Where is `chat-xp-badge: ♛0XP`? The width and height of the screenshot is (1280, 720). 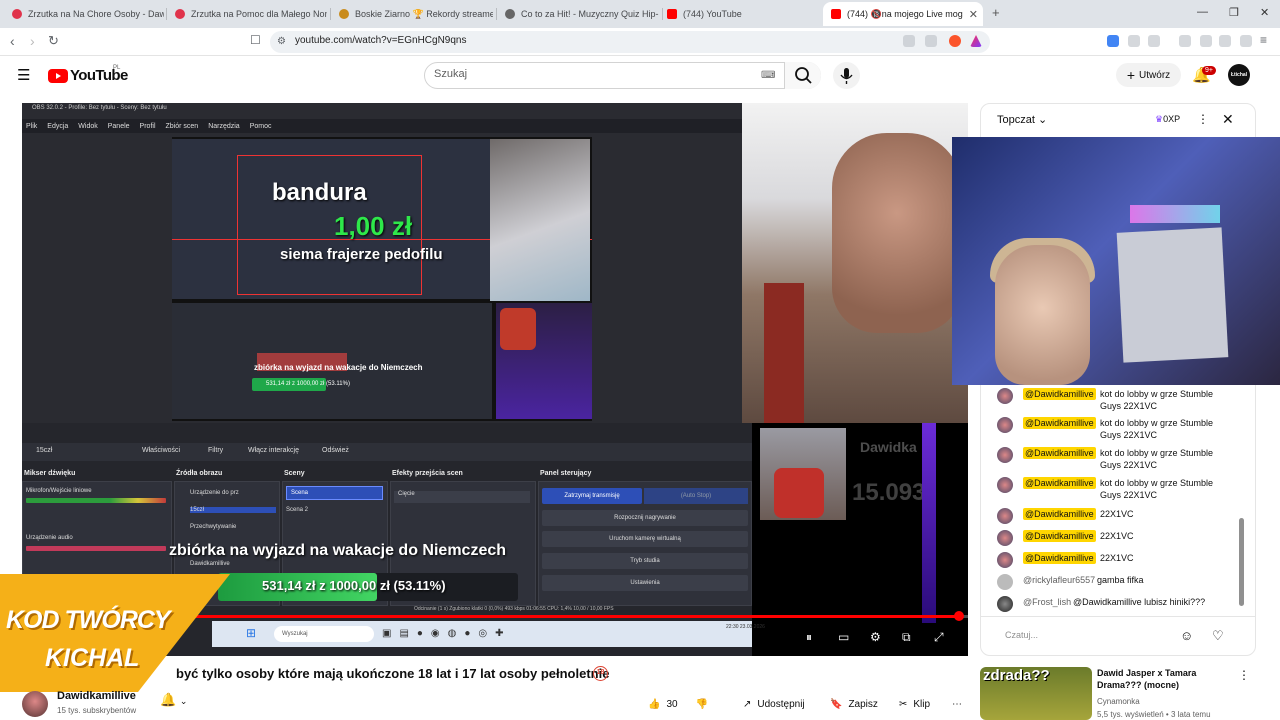
chat-xp-badge: ♛0XP is located at coordinates (1167, 119).